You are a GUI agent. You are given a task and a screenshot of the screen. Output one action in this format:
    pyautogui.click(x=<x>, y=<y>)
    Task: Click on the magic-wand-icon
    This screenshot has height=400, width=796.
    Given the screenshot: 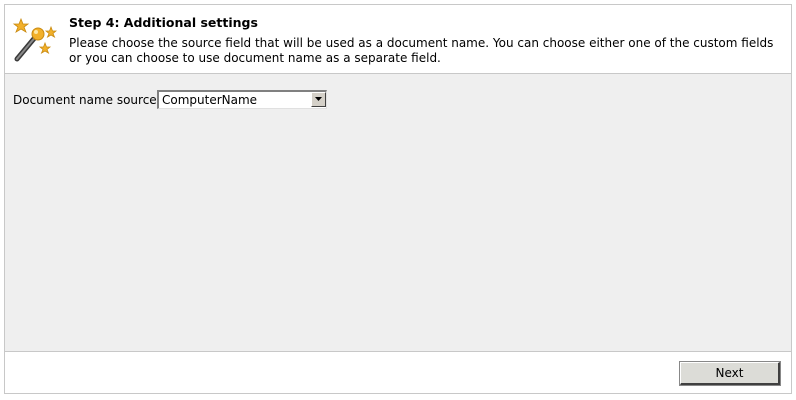 What is the action you would take?
    pyautogui.click(x=34, y=40)
    